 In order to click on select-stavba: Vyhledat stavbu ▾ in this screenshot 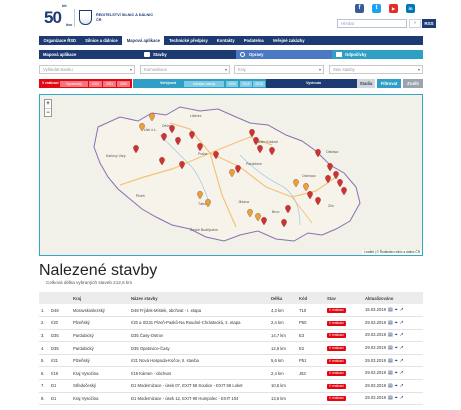, I will do `click(87, 69)`.